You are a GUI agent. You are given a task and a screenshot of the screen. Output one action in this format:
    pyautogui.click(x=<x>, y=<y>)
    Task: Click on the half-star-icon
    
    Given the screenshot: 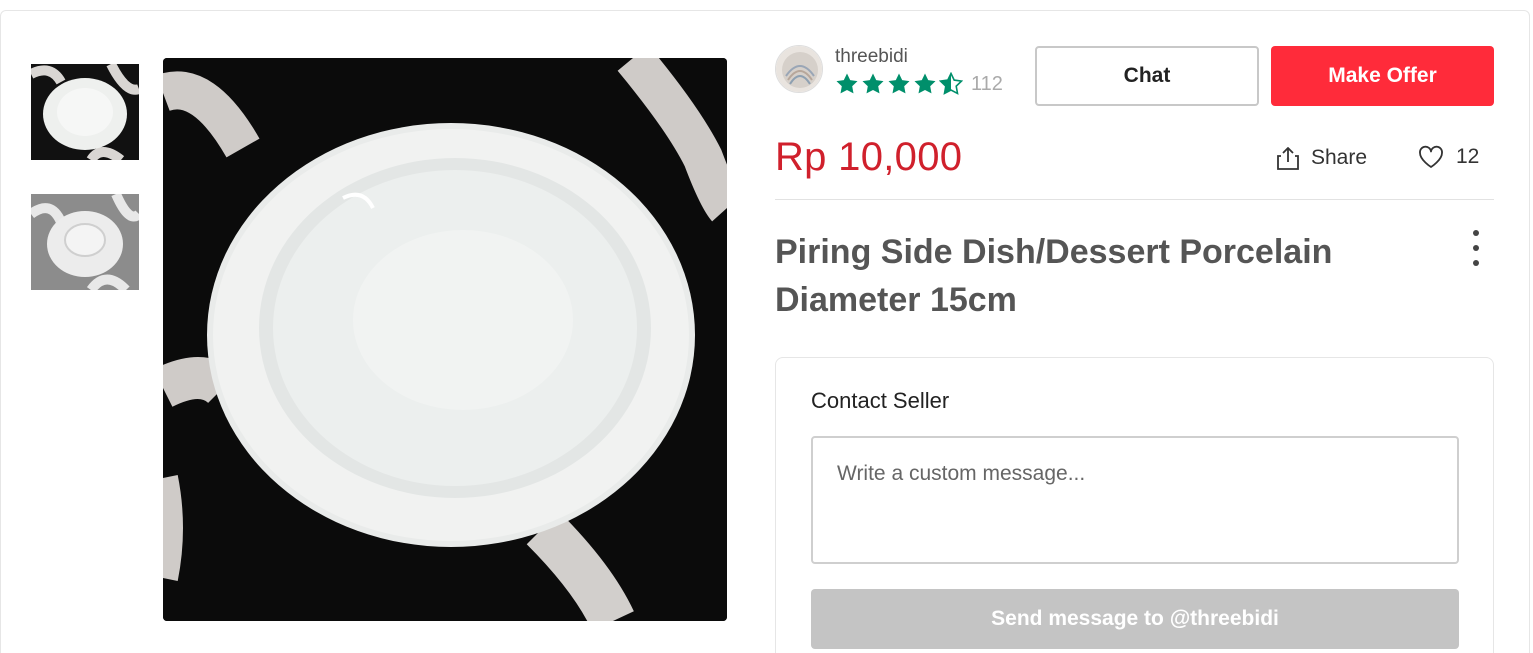 What is the action you would take?
    pyautogui.click(x=951, y=83)
    